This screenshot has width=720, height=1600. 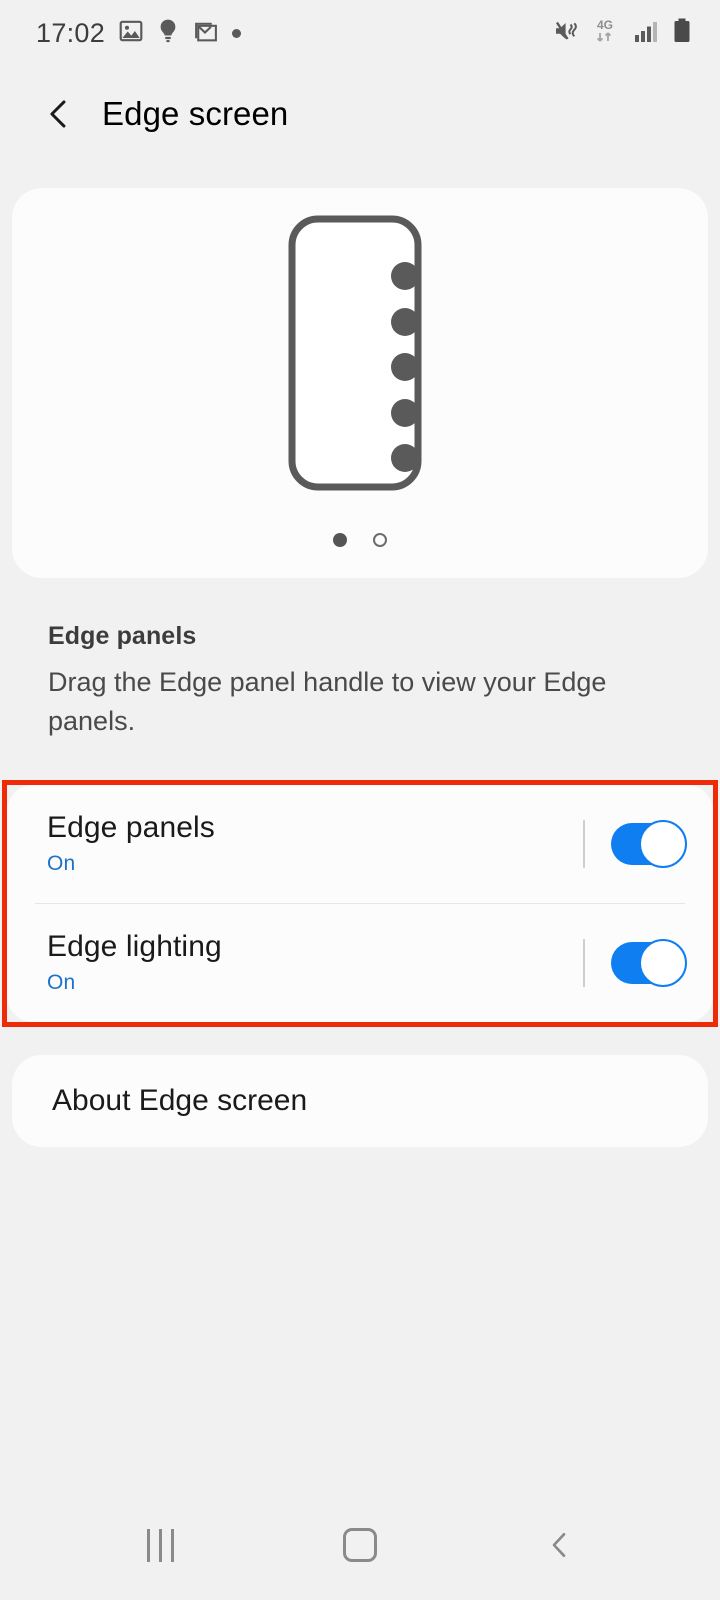 I want to click on setting-label-edge-panels: Edge panels, so click(x=131, y=828).